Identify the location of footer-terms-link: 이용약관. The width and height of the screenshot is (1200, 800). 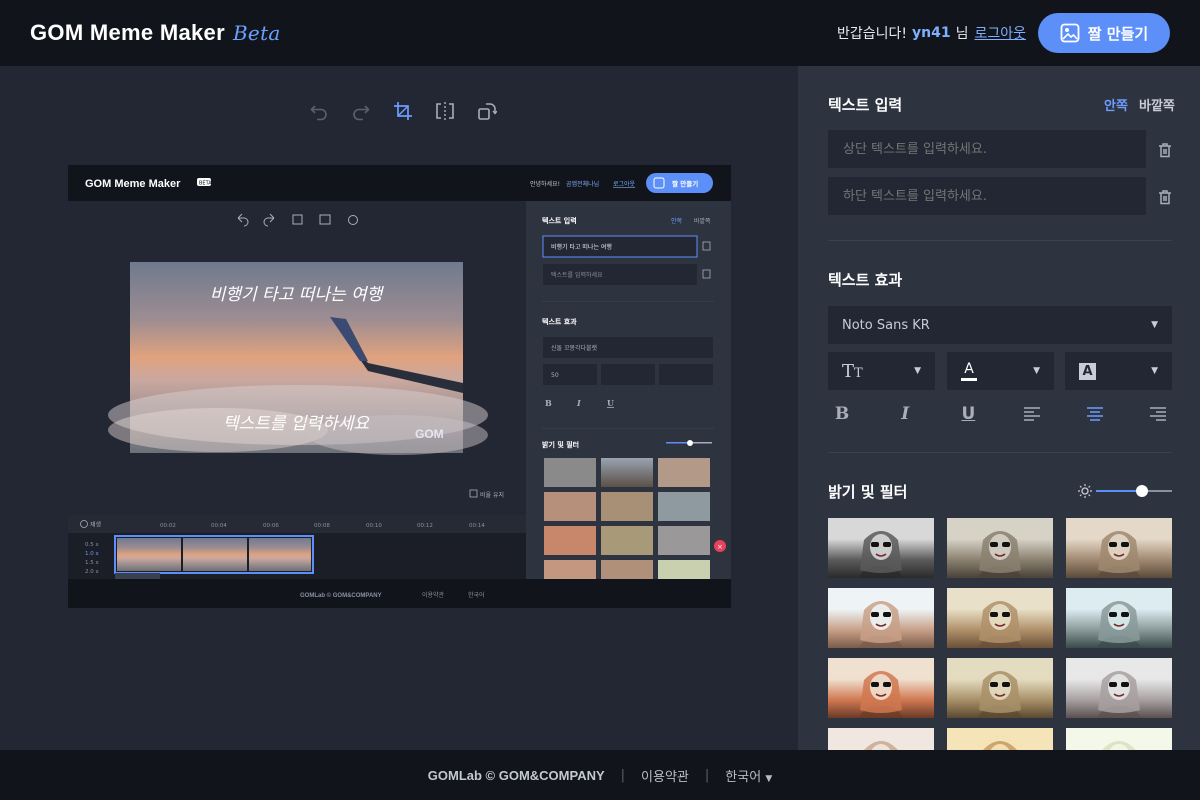
(665, 775).